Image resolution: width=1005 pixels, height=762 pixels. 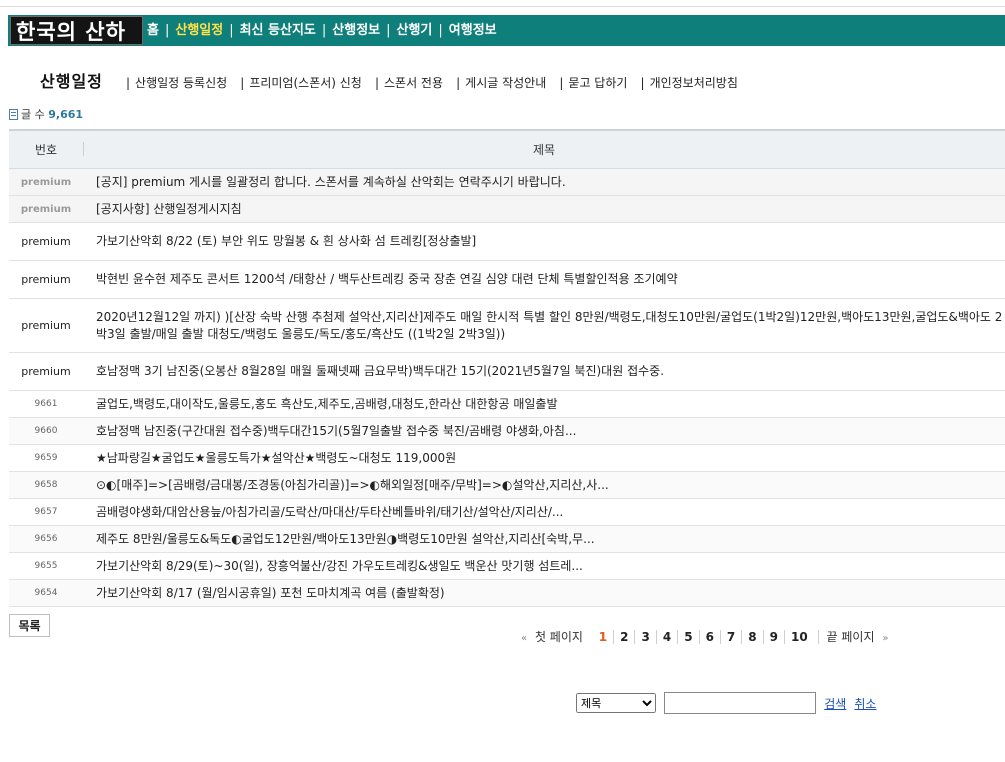 I want to click on post-count-label: 글 수, so click(x=33, y=114).